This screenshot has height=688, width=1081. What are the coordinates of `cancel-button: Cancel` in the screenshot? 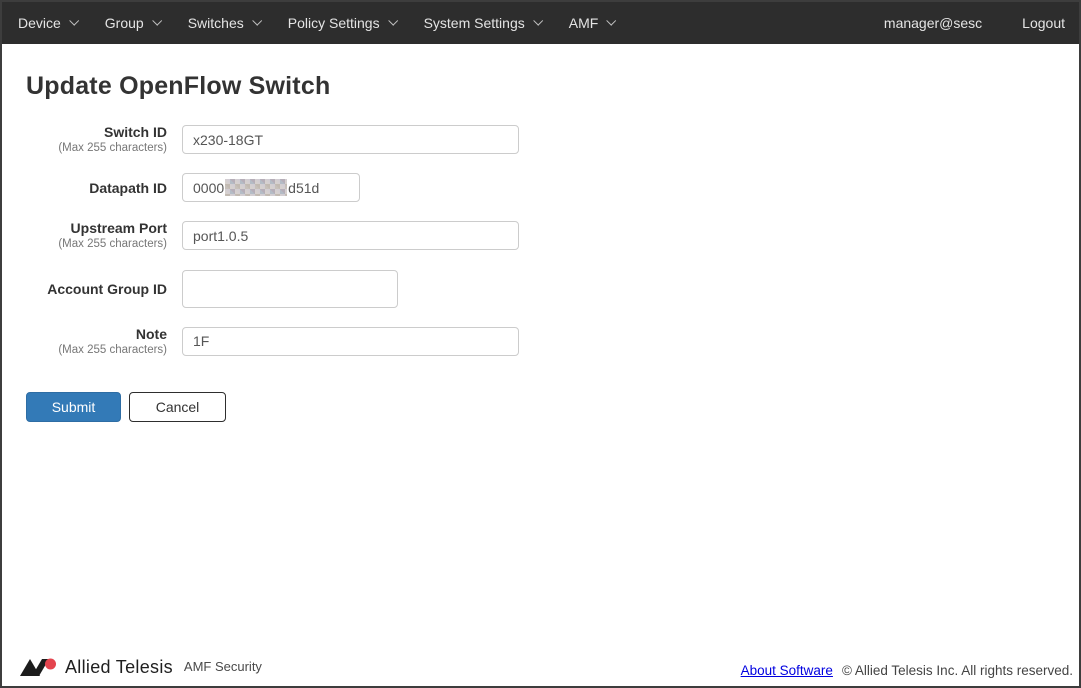 It's located at (177, 406).